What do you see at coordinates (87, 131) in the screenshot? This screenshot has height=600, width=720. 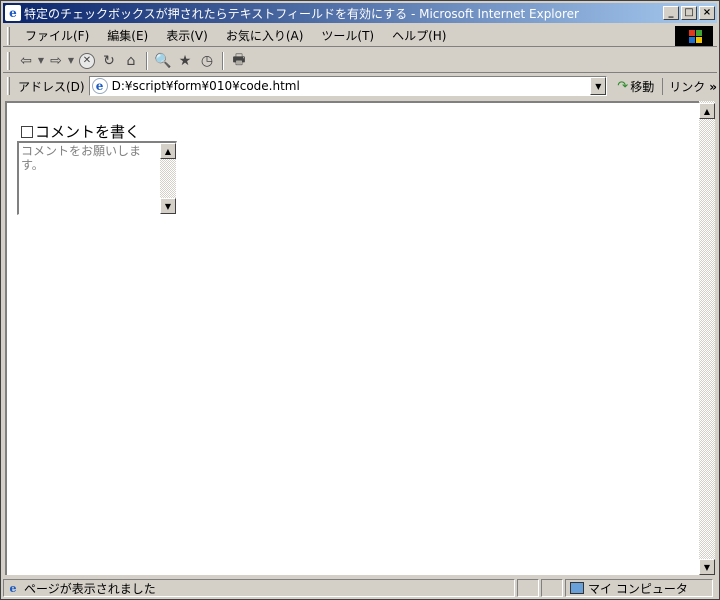 I see `comment-checkbox-label: コメントを書く` at bounding box center [87, 131].